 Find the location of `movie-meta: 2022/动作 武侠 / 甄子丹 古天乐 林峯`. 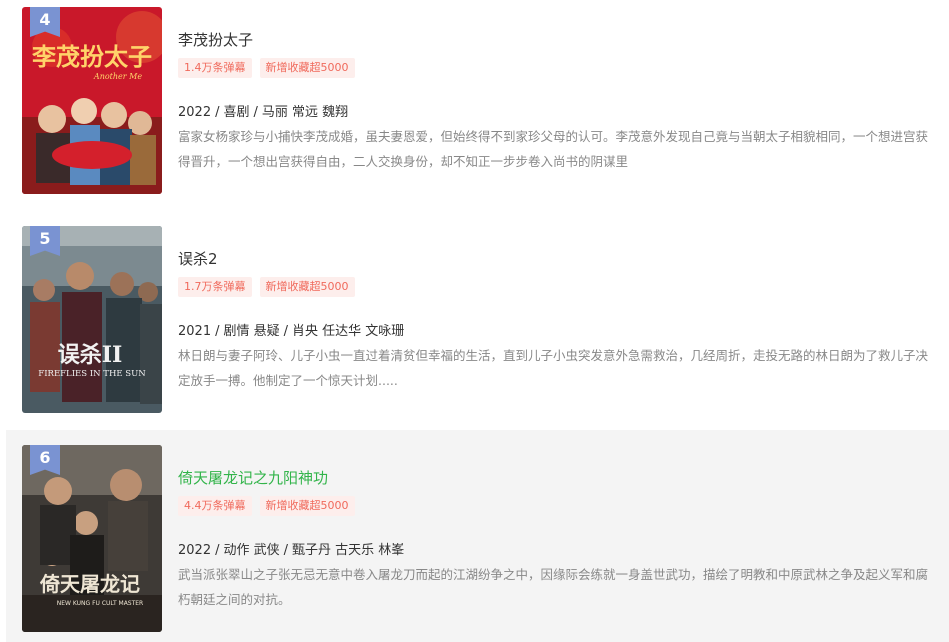

movie-meta: 2022/动作 武侠 / 甄子丹 古天乐 林峯 is located at coordinates (291, 548).